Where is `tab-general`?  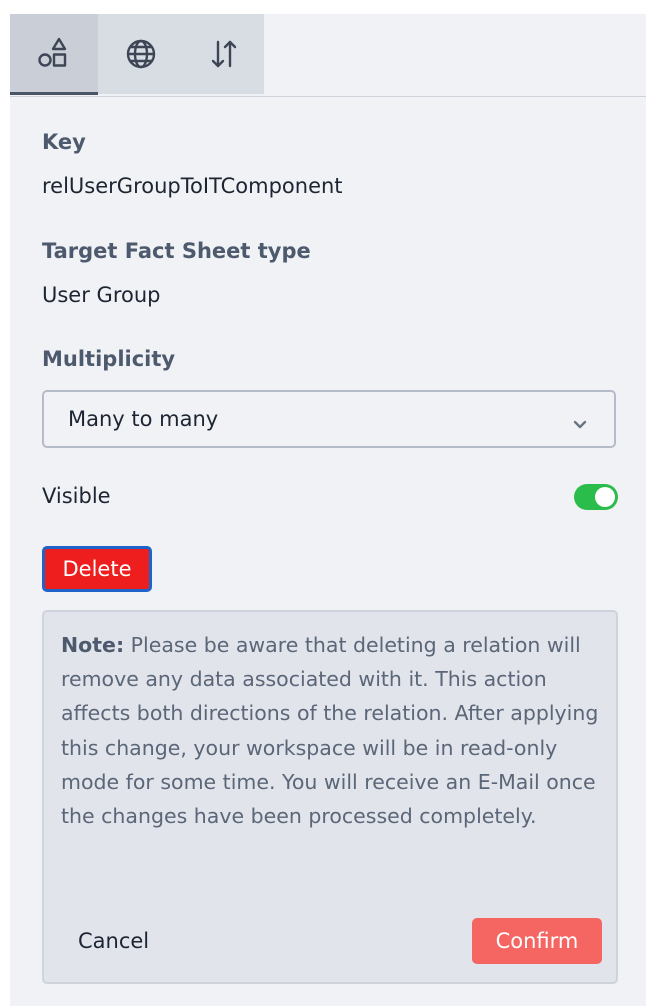
tab-general is located at coordinates (54, 54).